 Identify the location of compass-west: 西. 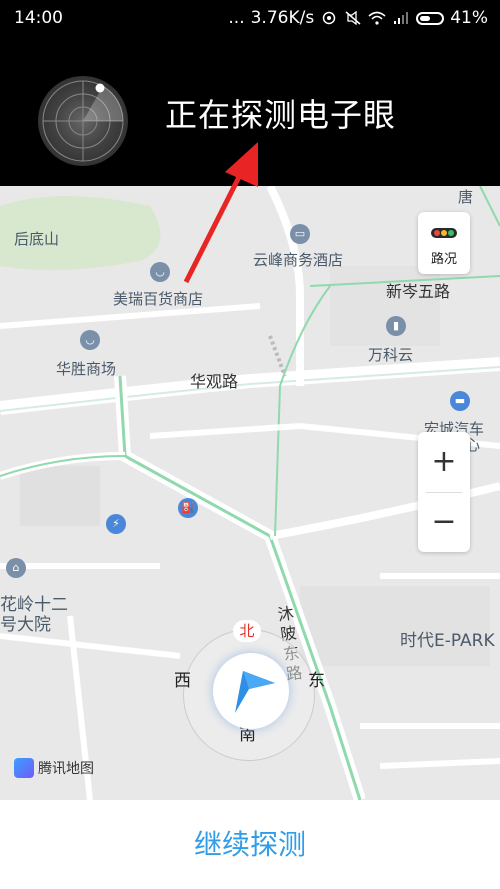
(182, 681).